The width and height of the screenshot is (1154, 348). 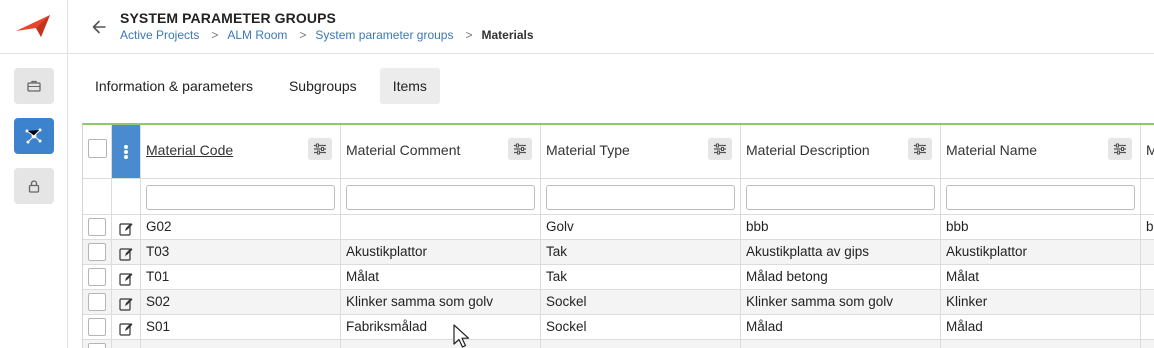 I want to click on column-filter-icon, so click(x=320, y=149).